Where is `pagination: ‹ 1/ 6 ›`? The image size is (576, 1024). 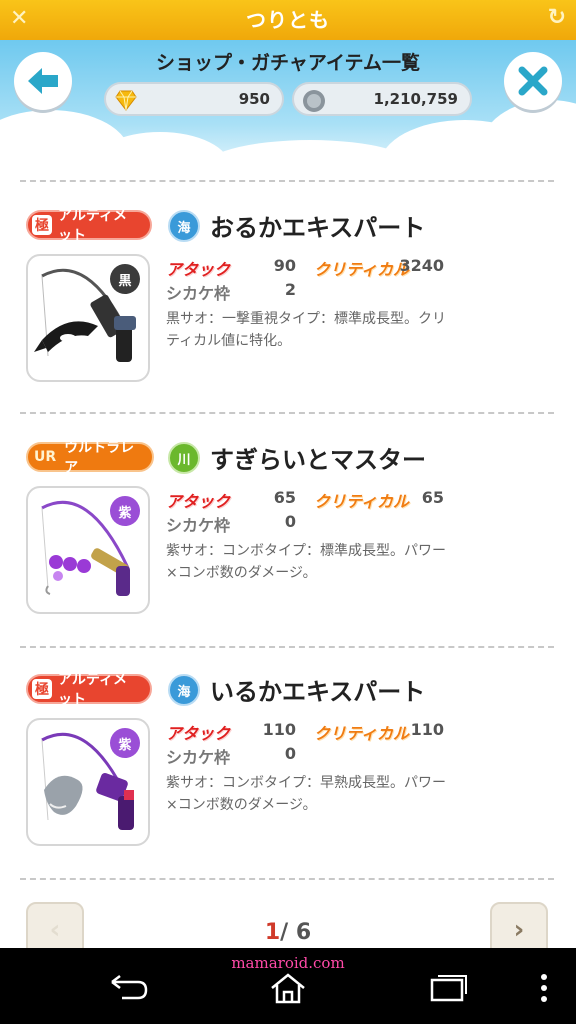
pagination: ‹ 1/ 6 › is located at coordinates (288, 929).